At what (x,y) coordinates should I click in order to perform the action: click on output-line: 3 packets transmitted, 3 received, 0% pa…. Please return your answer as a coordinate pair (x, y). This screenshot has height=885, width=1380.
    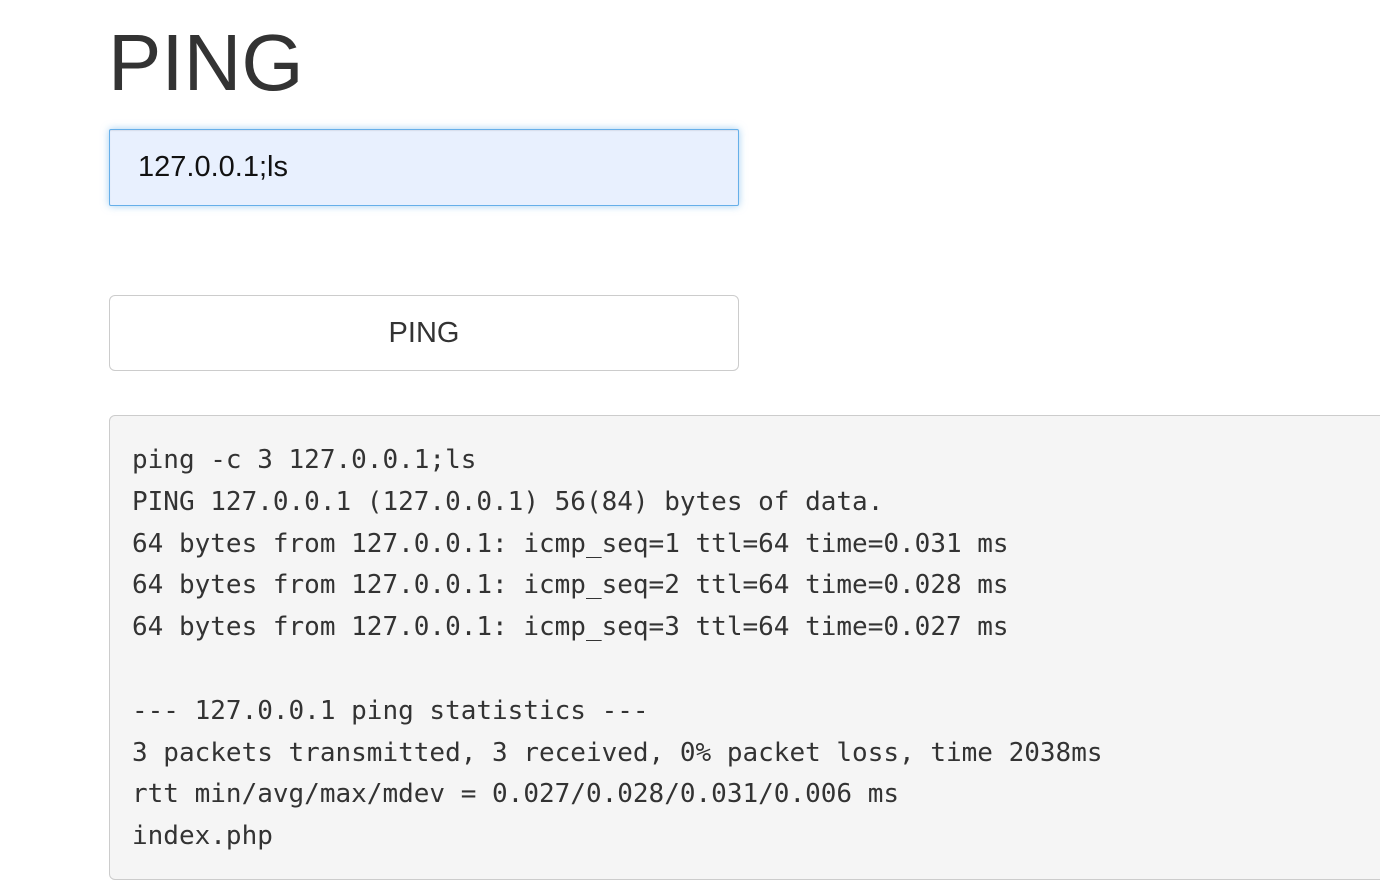
    Looking at the image, I should click on (617, 752).